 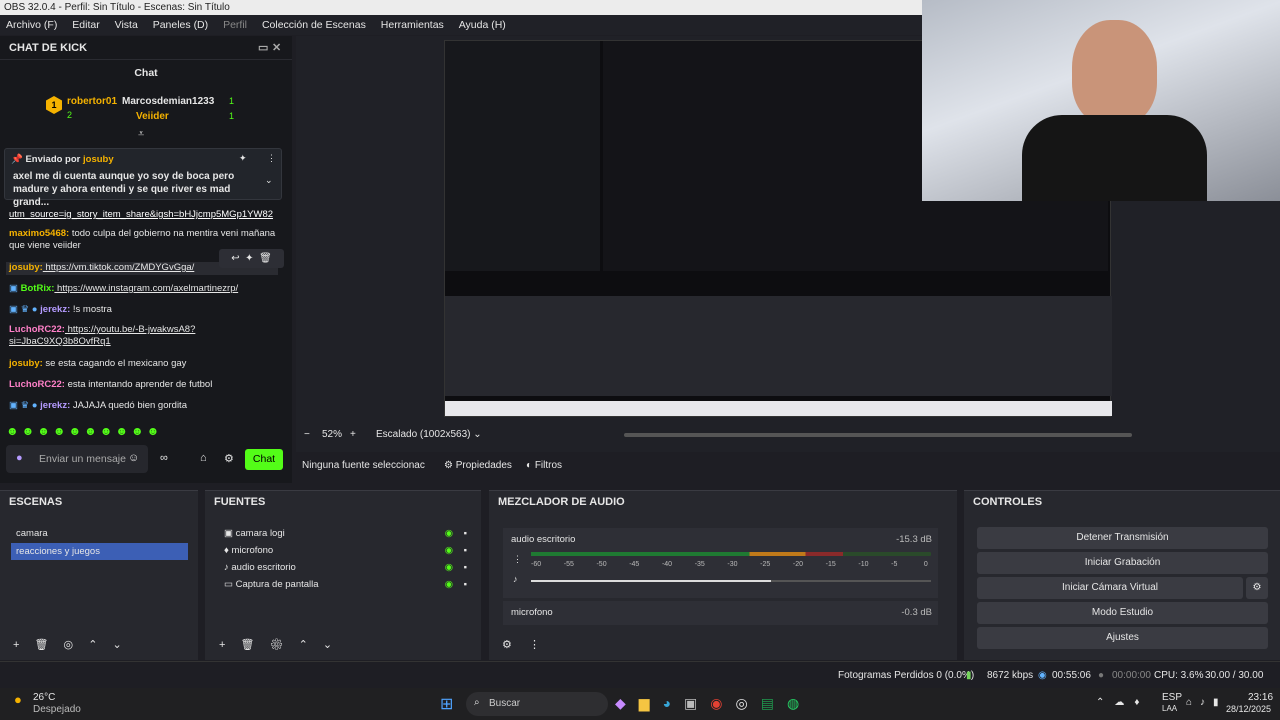 I want to click on start-recording-button: Iniciar Grabación, so click(x=1122, y=563).